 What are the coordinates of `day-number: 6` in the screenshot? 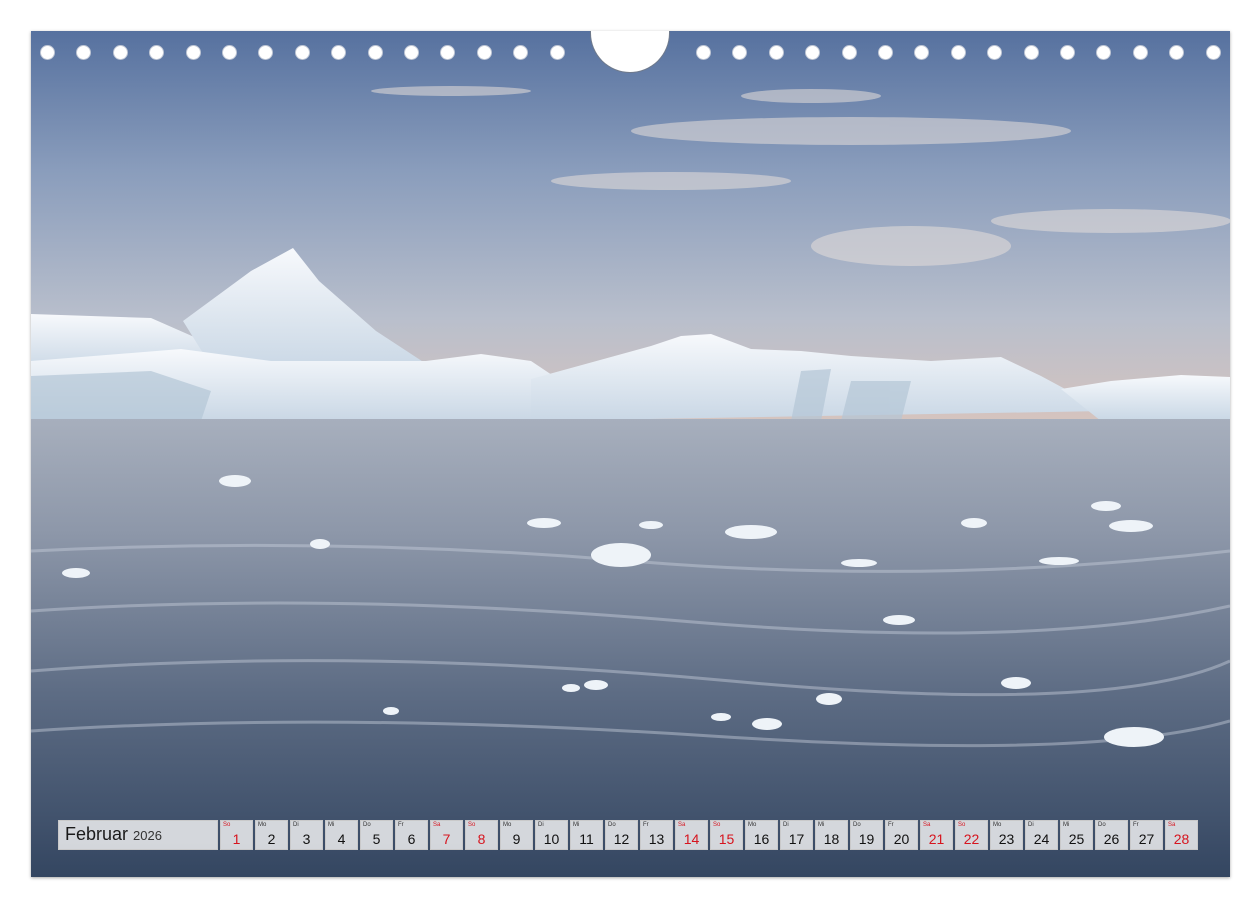 It's located at (411, 839).